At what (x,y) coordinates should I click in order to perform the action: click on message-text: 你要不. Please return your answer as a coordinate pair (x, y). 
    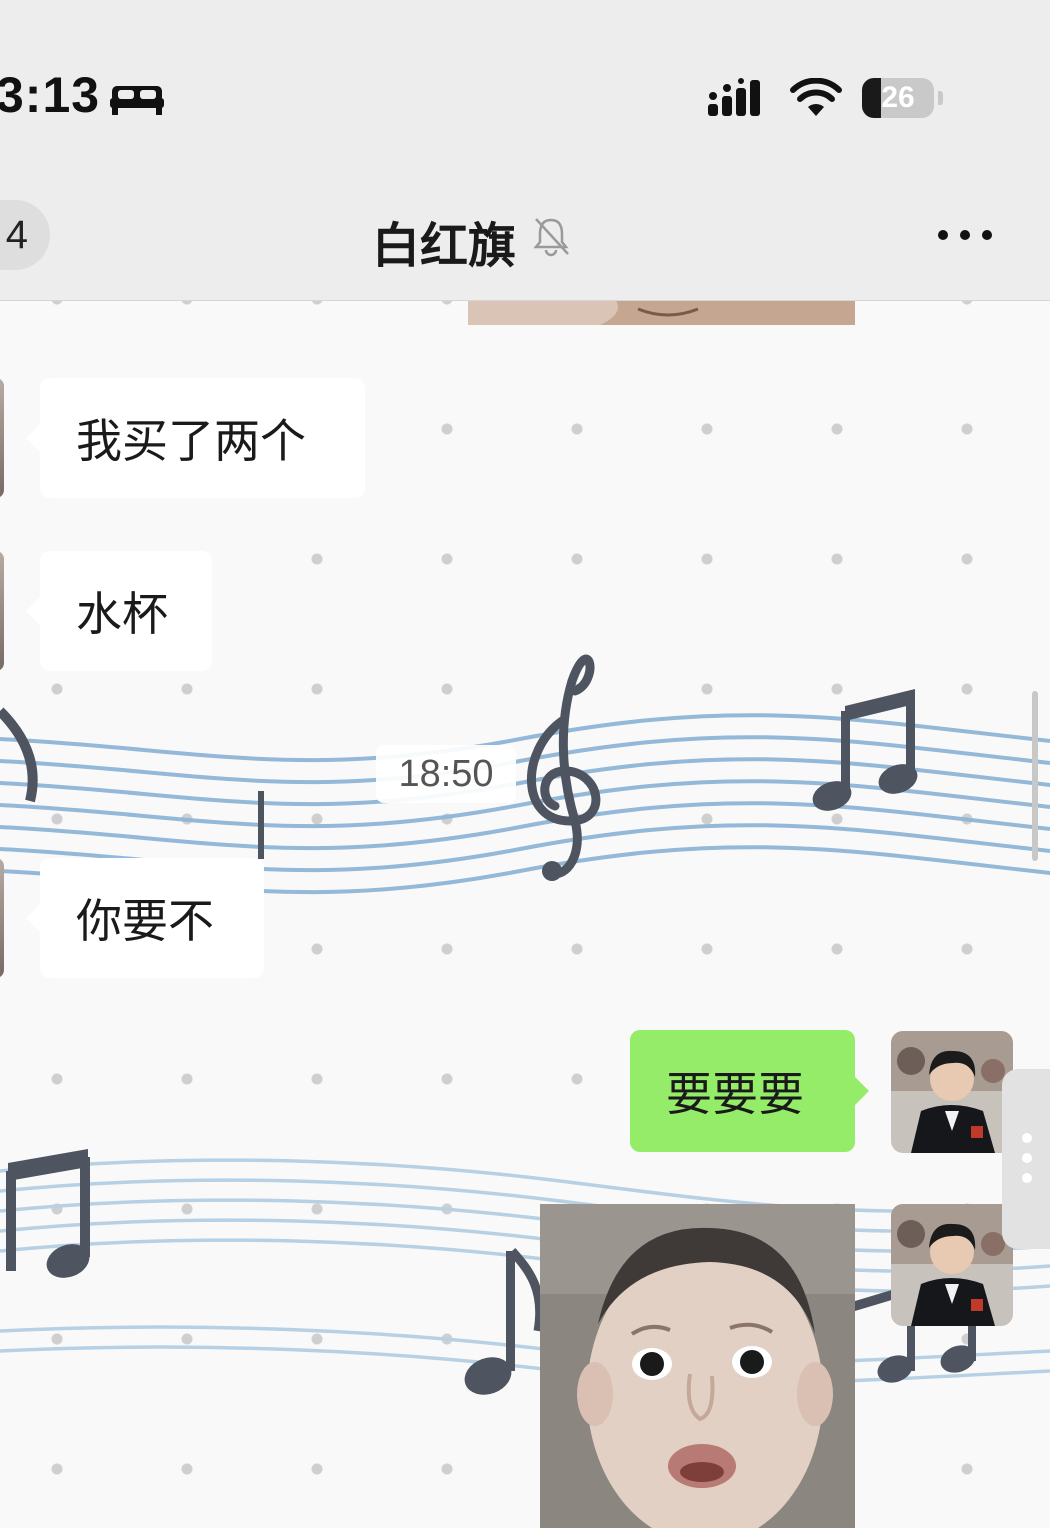
    Looking at the image, I should click on (145, 921).